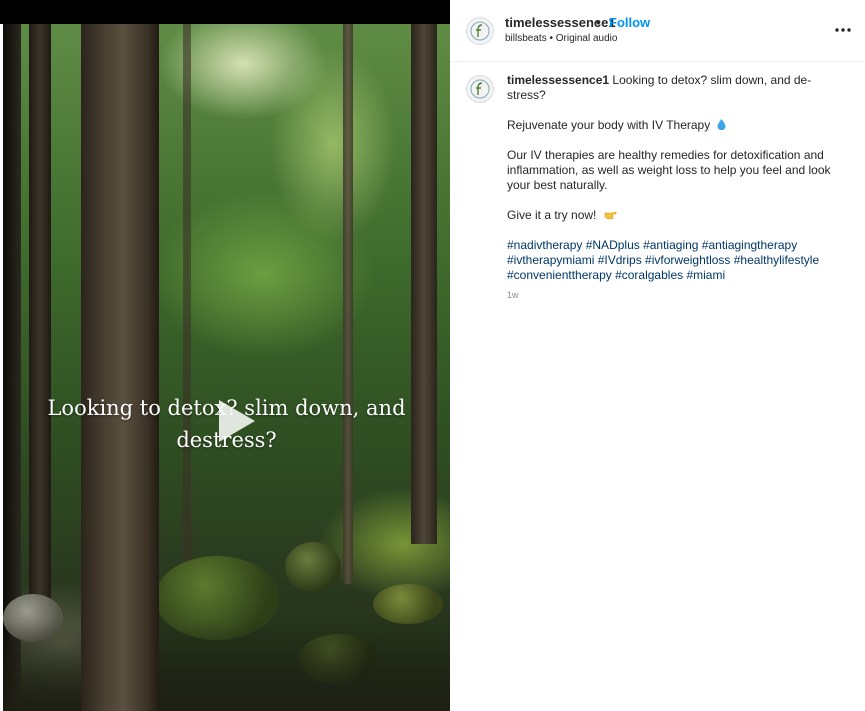  Describe the element at coordinates (558, 80) in the screenshot. I see `caption-username: timelessessence1` at that location.